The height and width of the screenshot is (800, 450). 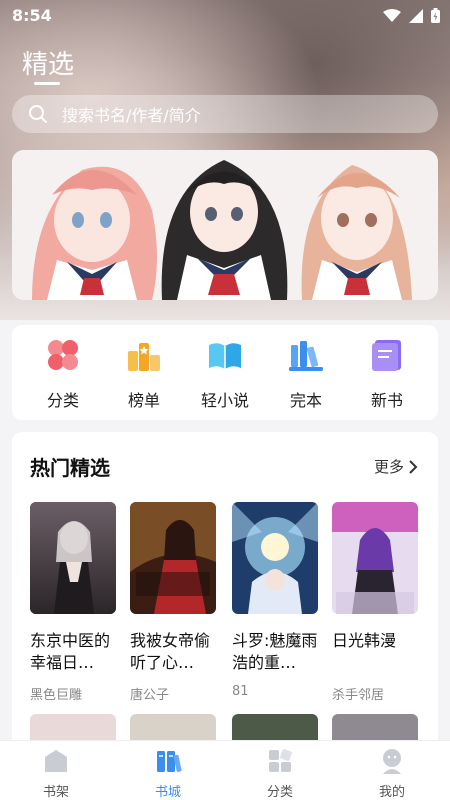 I want to click on more-link: 更多, so click(x=396, y=466).